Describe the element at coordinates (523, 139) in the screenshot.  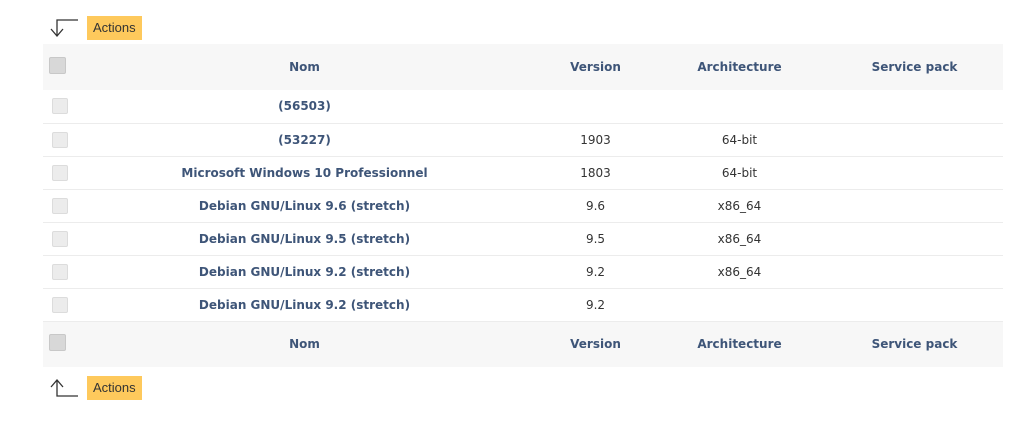
I see `table-row: (53227) 1903 64-bit` at that location.